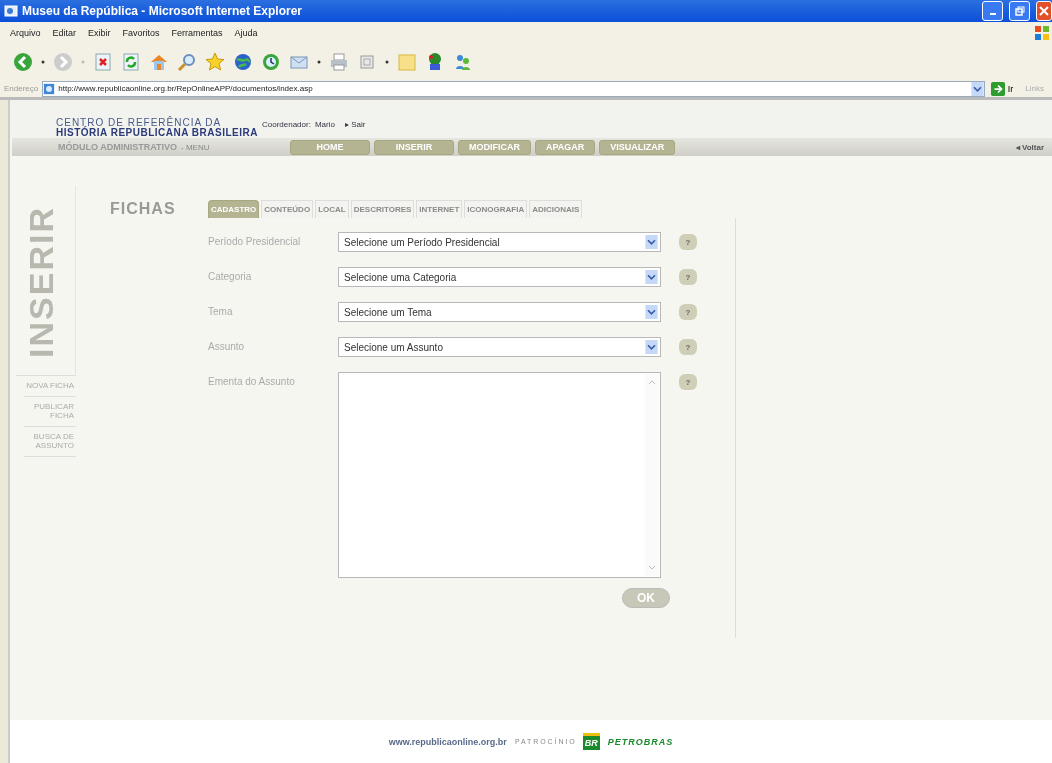 This screenshot has width=1052, height=763. Describe the element at coordinates (287, 209) in the screenshot. I see `tab: CONTEÚDO` at that location.